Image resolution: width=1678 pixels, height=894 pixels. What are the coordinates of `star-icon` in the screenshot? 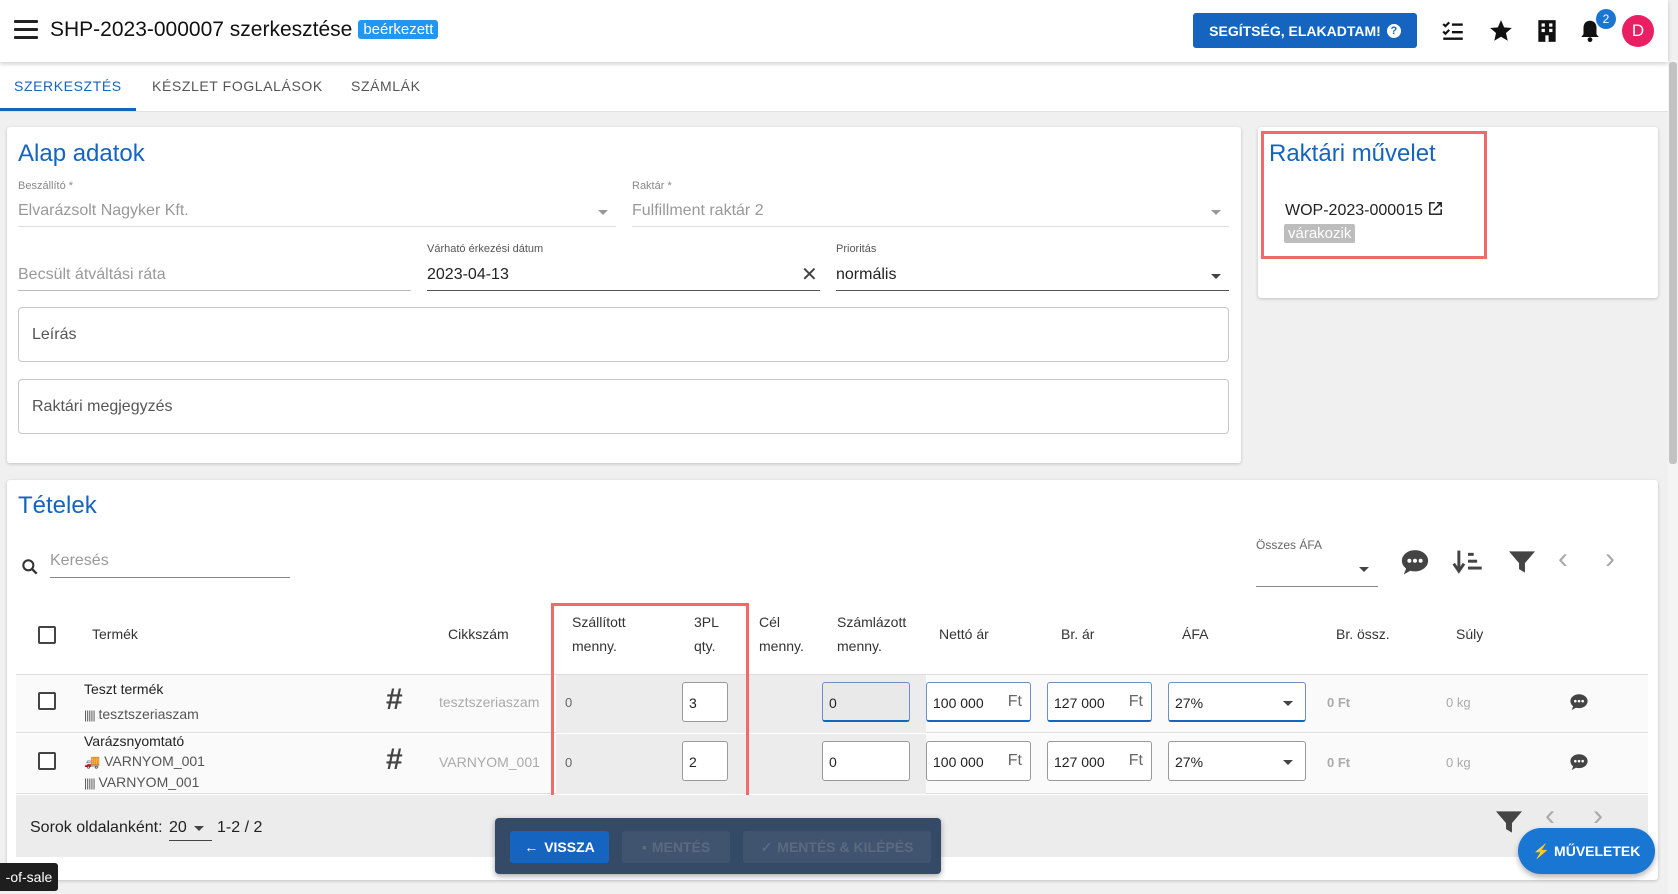 It's located at (1501, 31).